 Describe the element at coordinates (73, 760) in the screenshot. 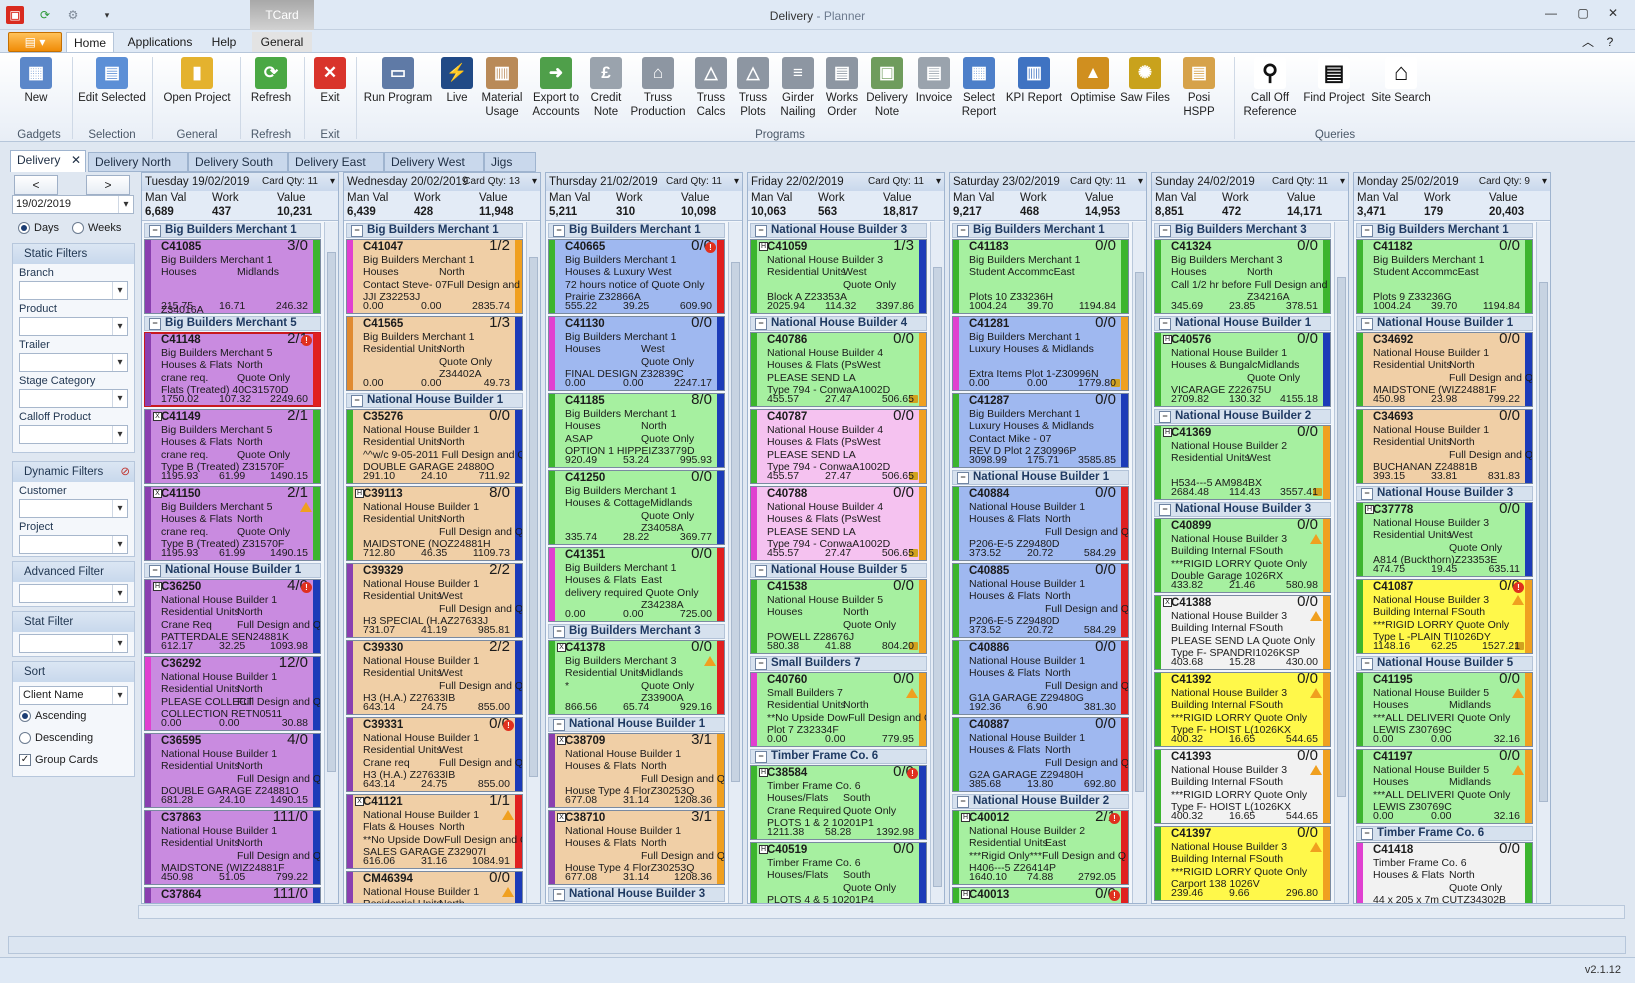

I see `group-cards-checkbox: ✓ Group Cards` at that location.